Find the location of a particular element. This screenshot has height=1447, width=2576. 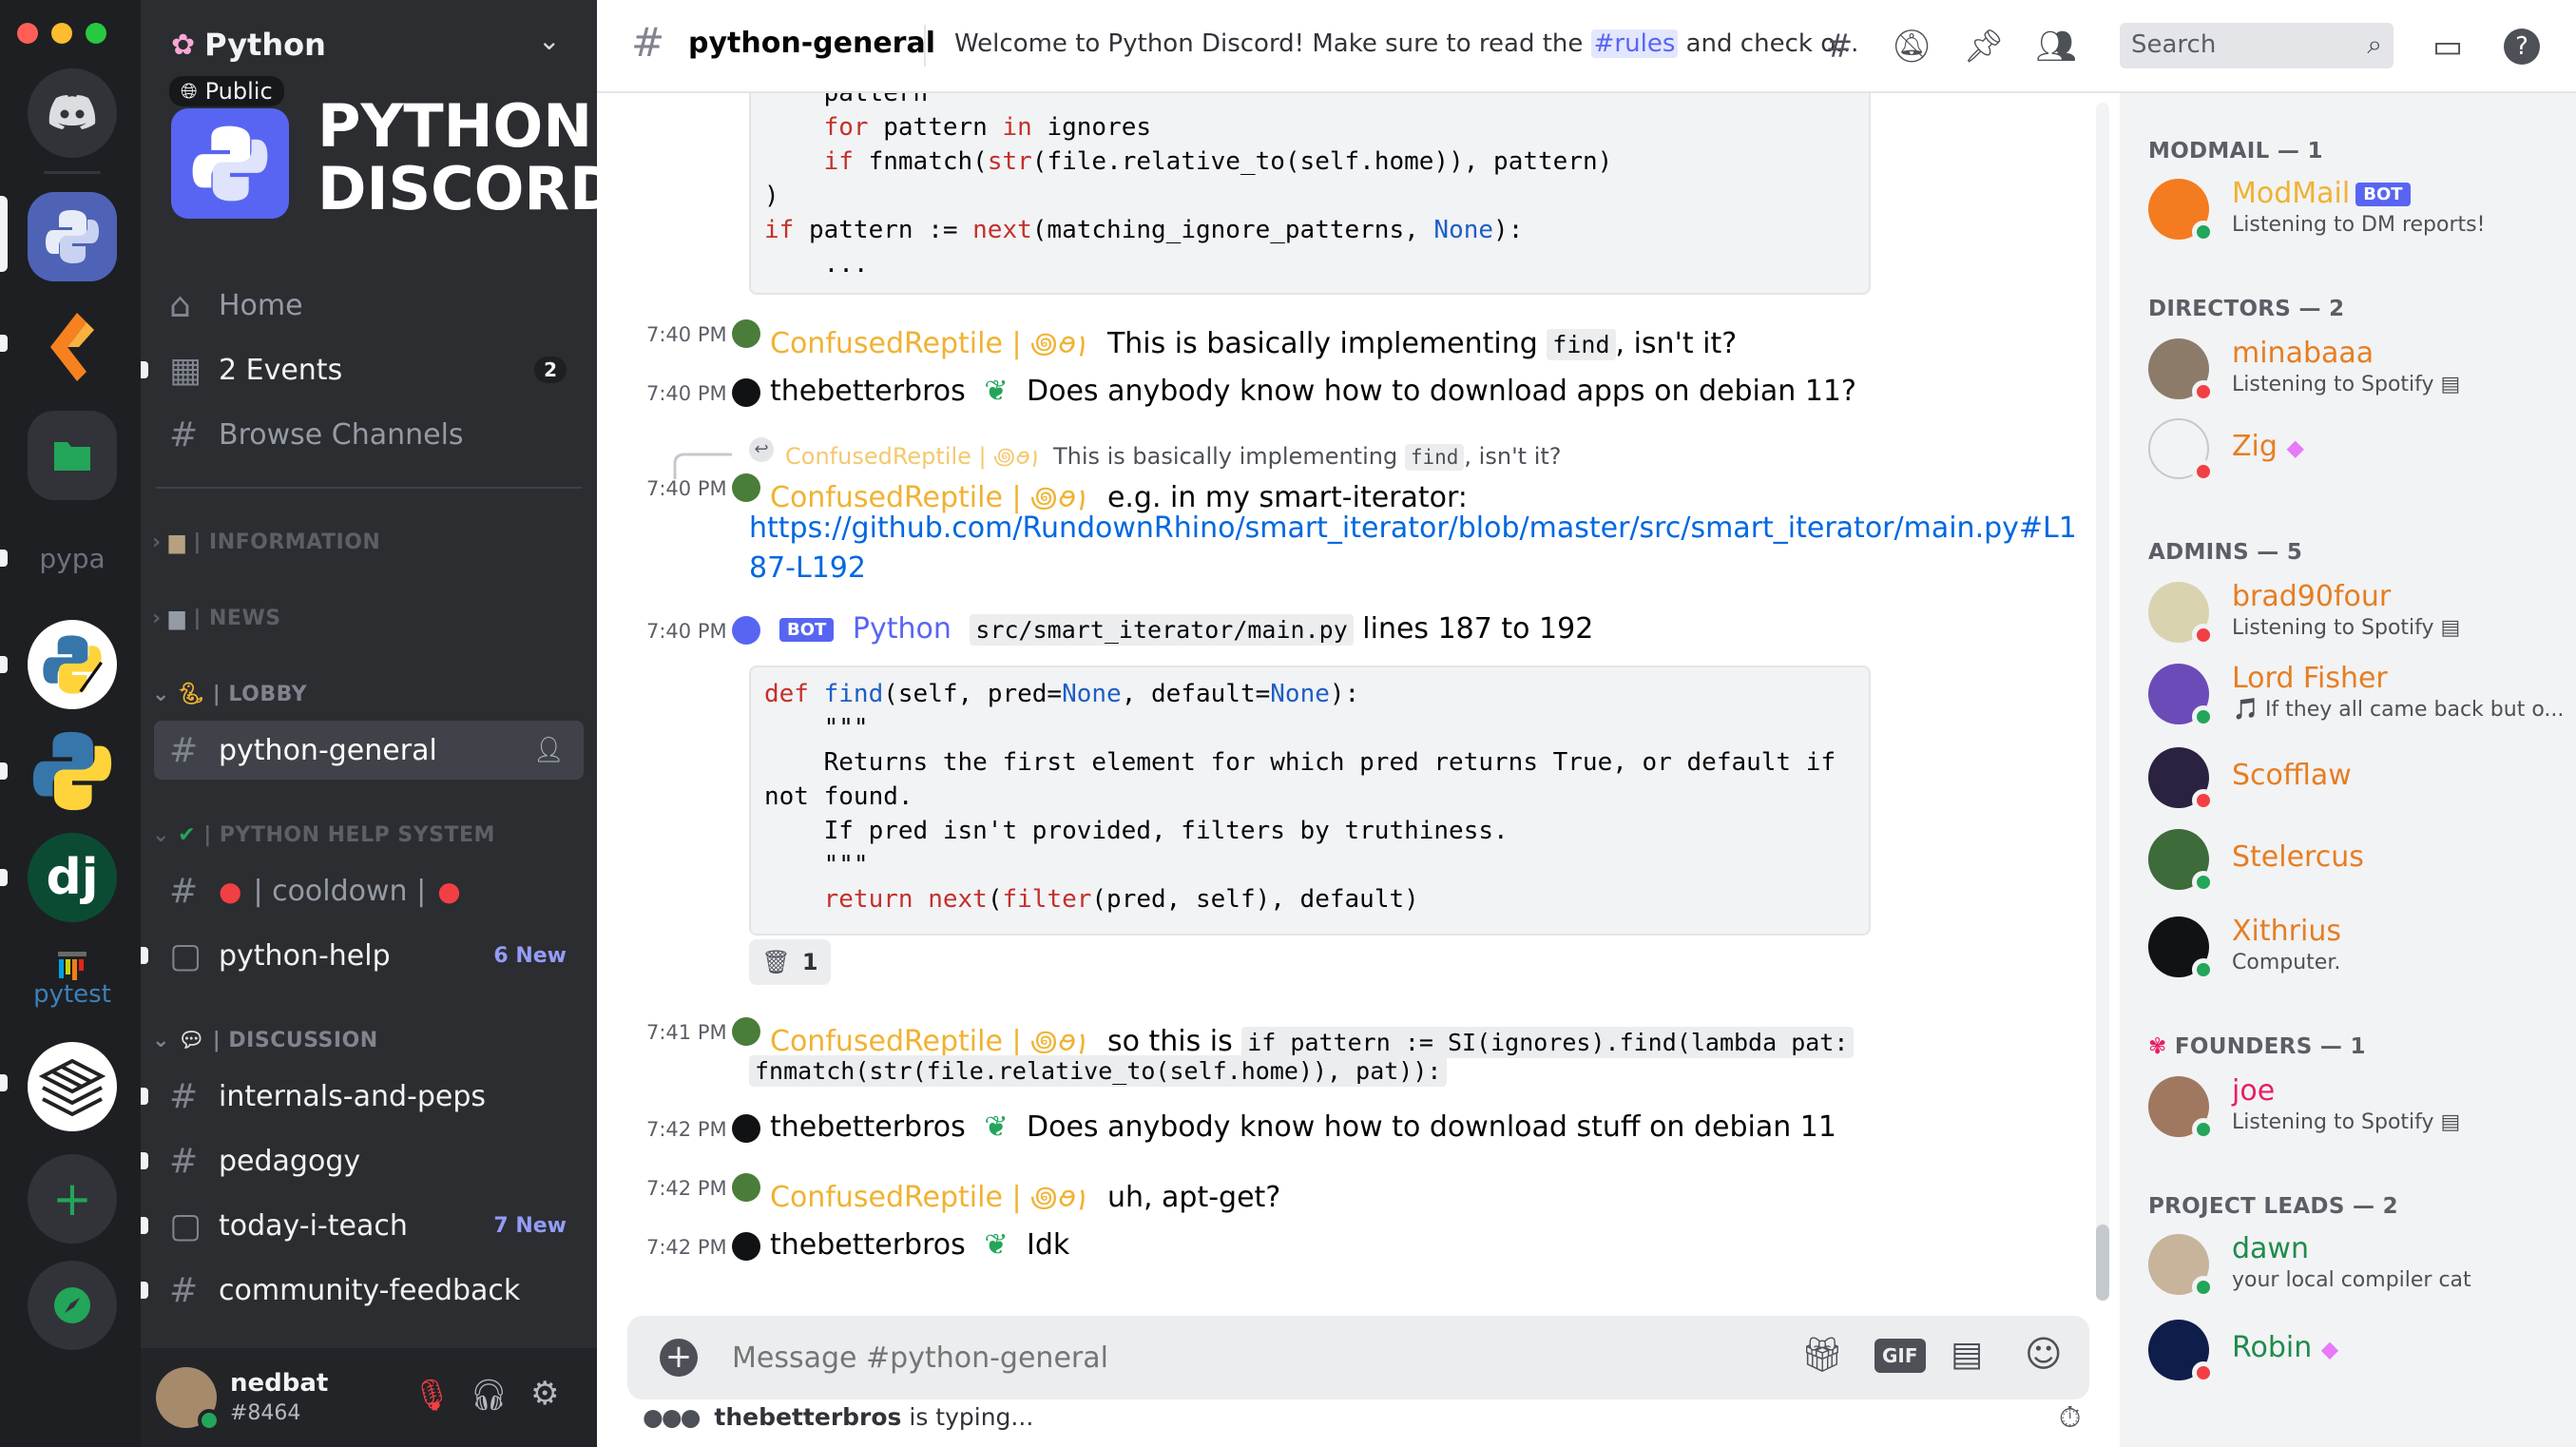

gift-icon: 🎁︎ is located at coordinates (1822, 1355).